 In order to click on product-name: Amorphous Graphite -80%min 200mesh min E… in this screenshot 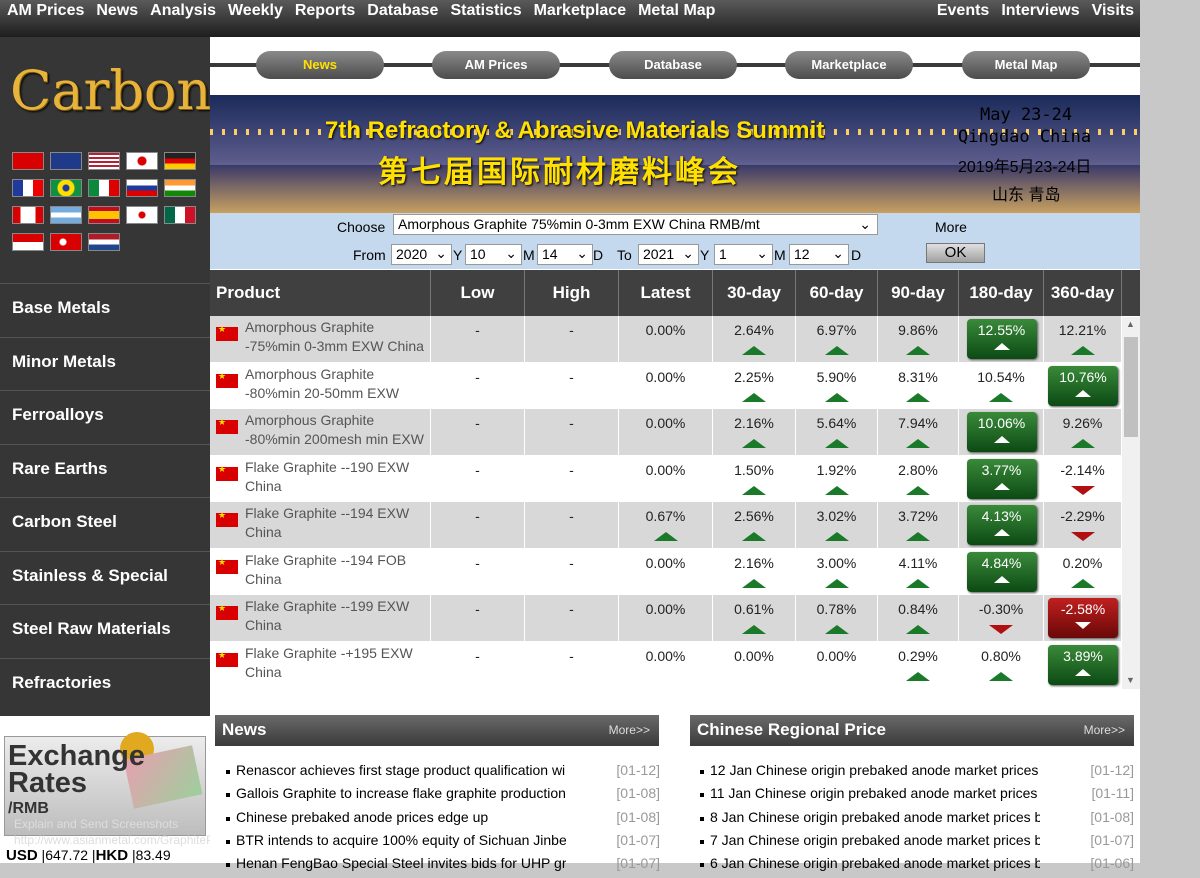, I will do `click(337, 432)`.